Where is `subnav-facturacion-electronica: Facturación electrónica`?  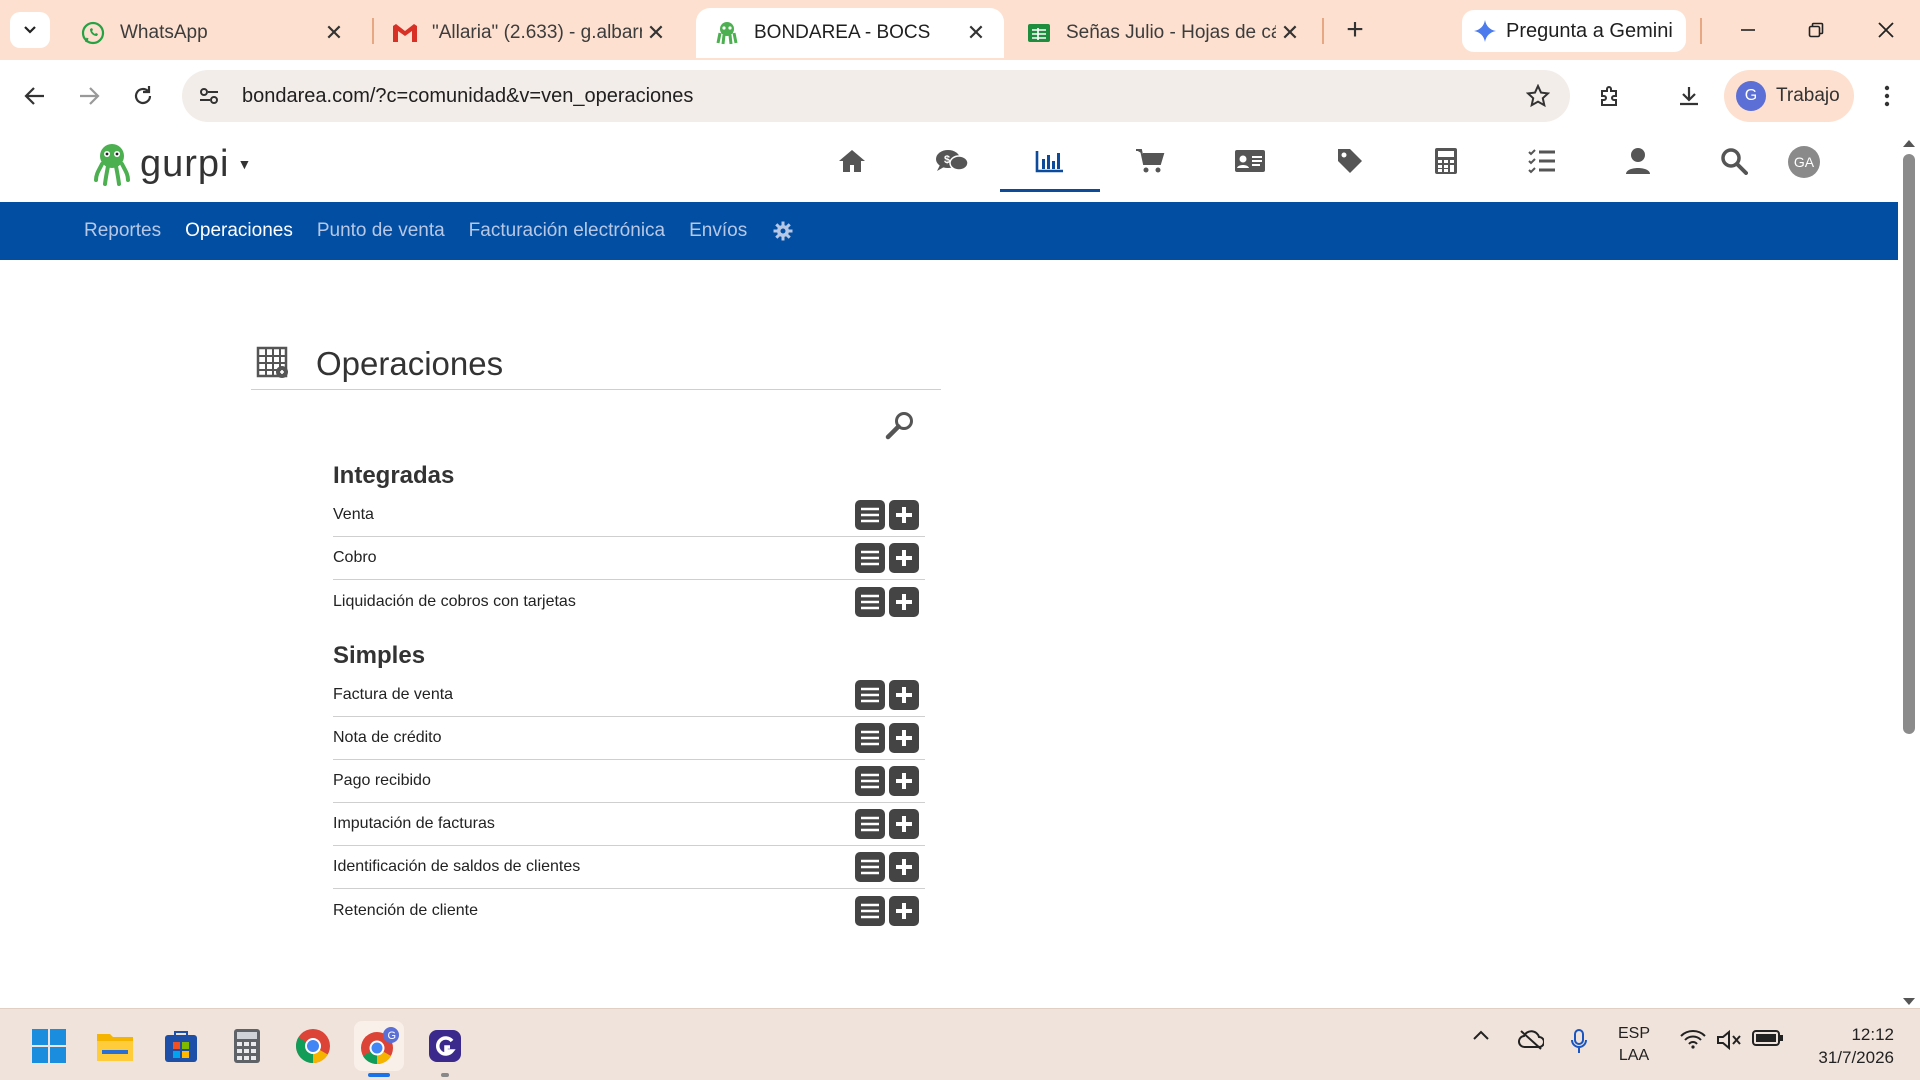
subnav-facturacion-electronica: Facturación electrónica is located at coordinates (567, 231).